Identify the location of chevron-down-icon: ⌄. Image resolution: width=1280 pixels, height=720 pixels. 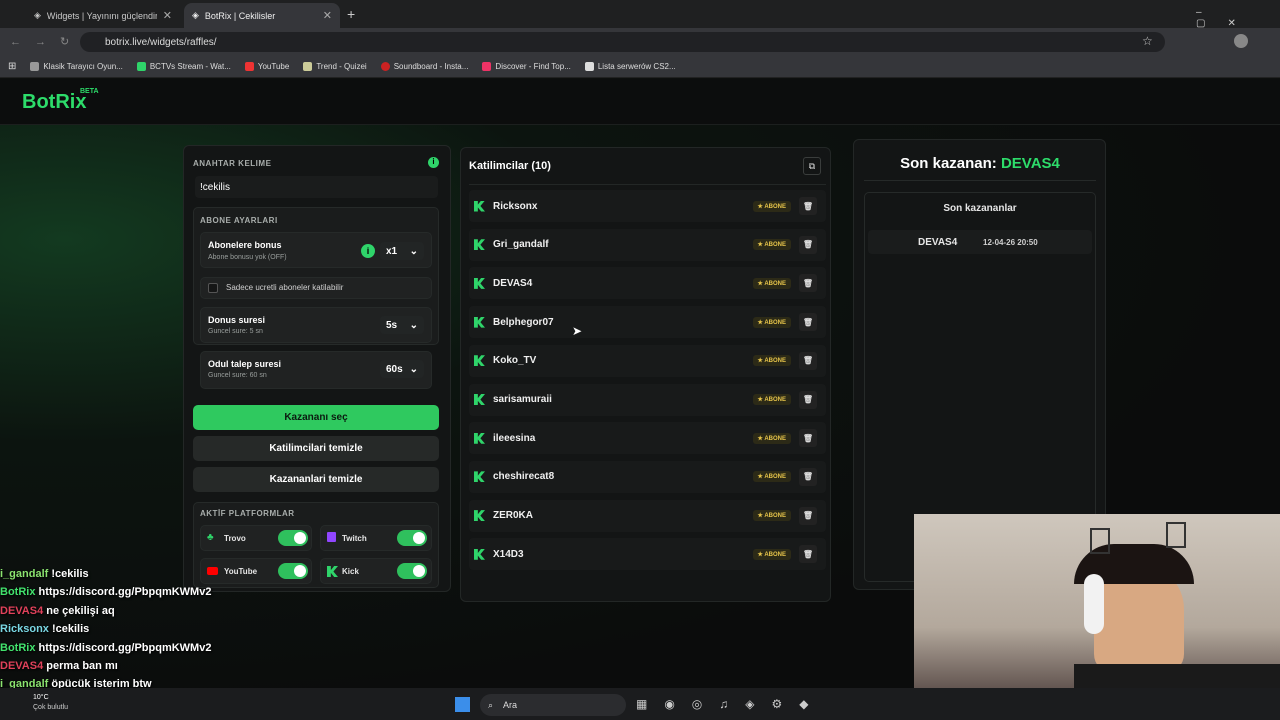
(413, 251).